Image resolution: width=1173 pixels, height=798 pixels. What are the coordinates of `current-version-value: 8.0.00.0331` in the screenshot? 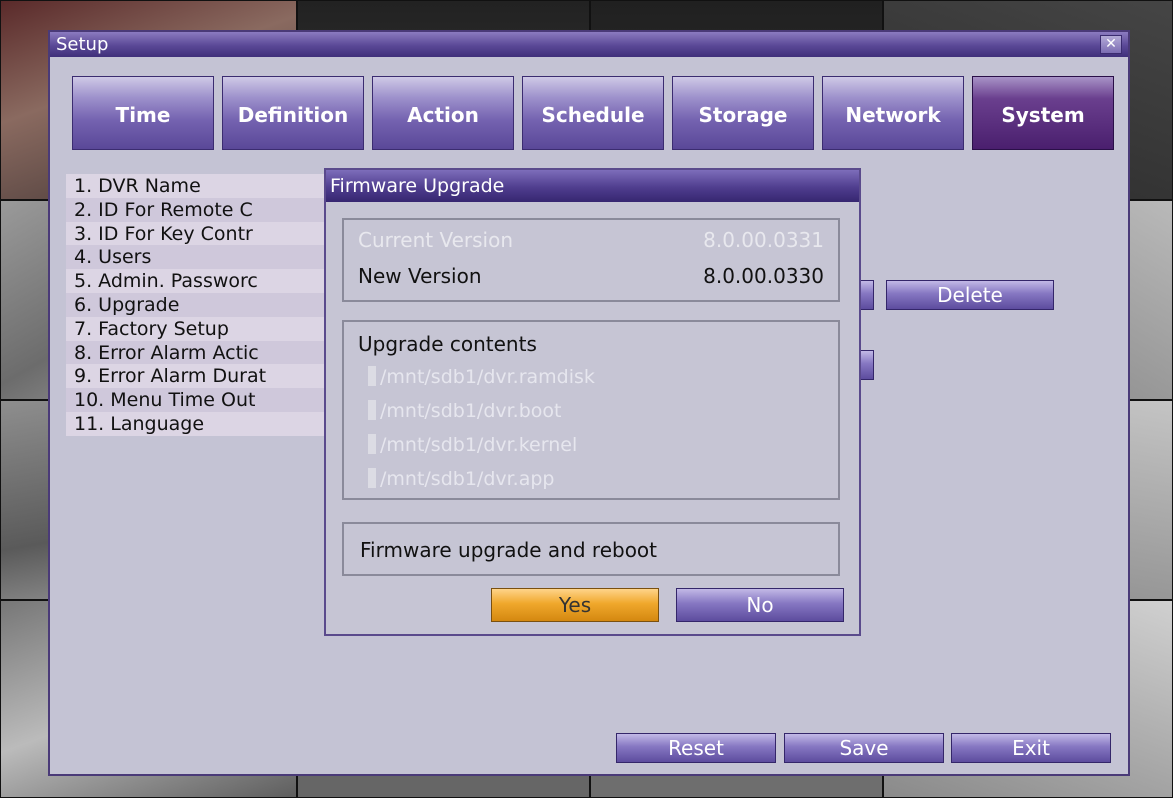 It's located at (763, 240).